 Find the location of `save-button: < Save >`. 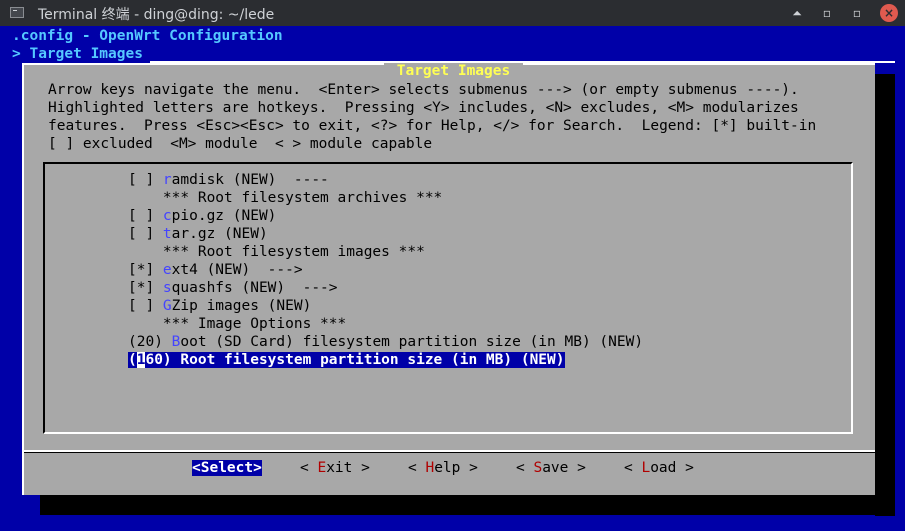

save-button: < Save > is located at coordinates (551, 468).